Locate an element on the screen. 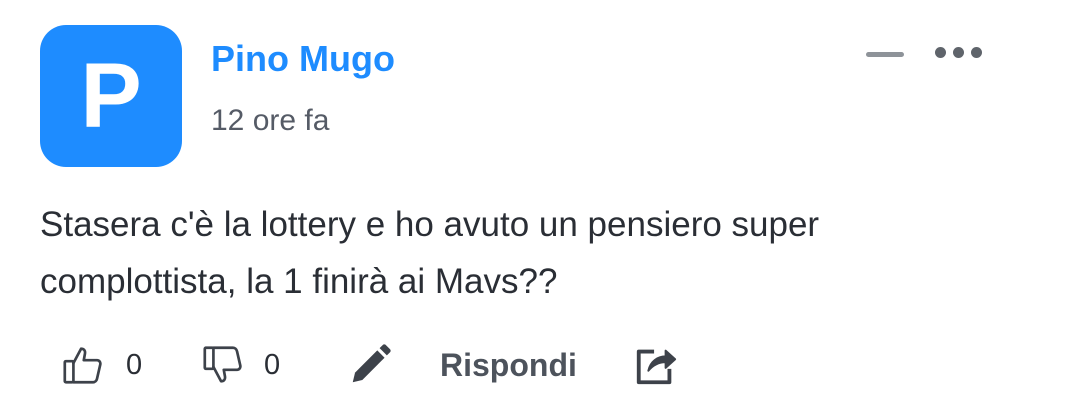  like-button is located at coordinates (83, 365).